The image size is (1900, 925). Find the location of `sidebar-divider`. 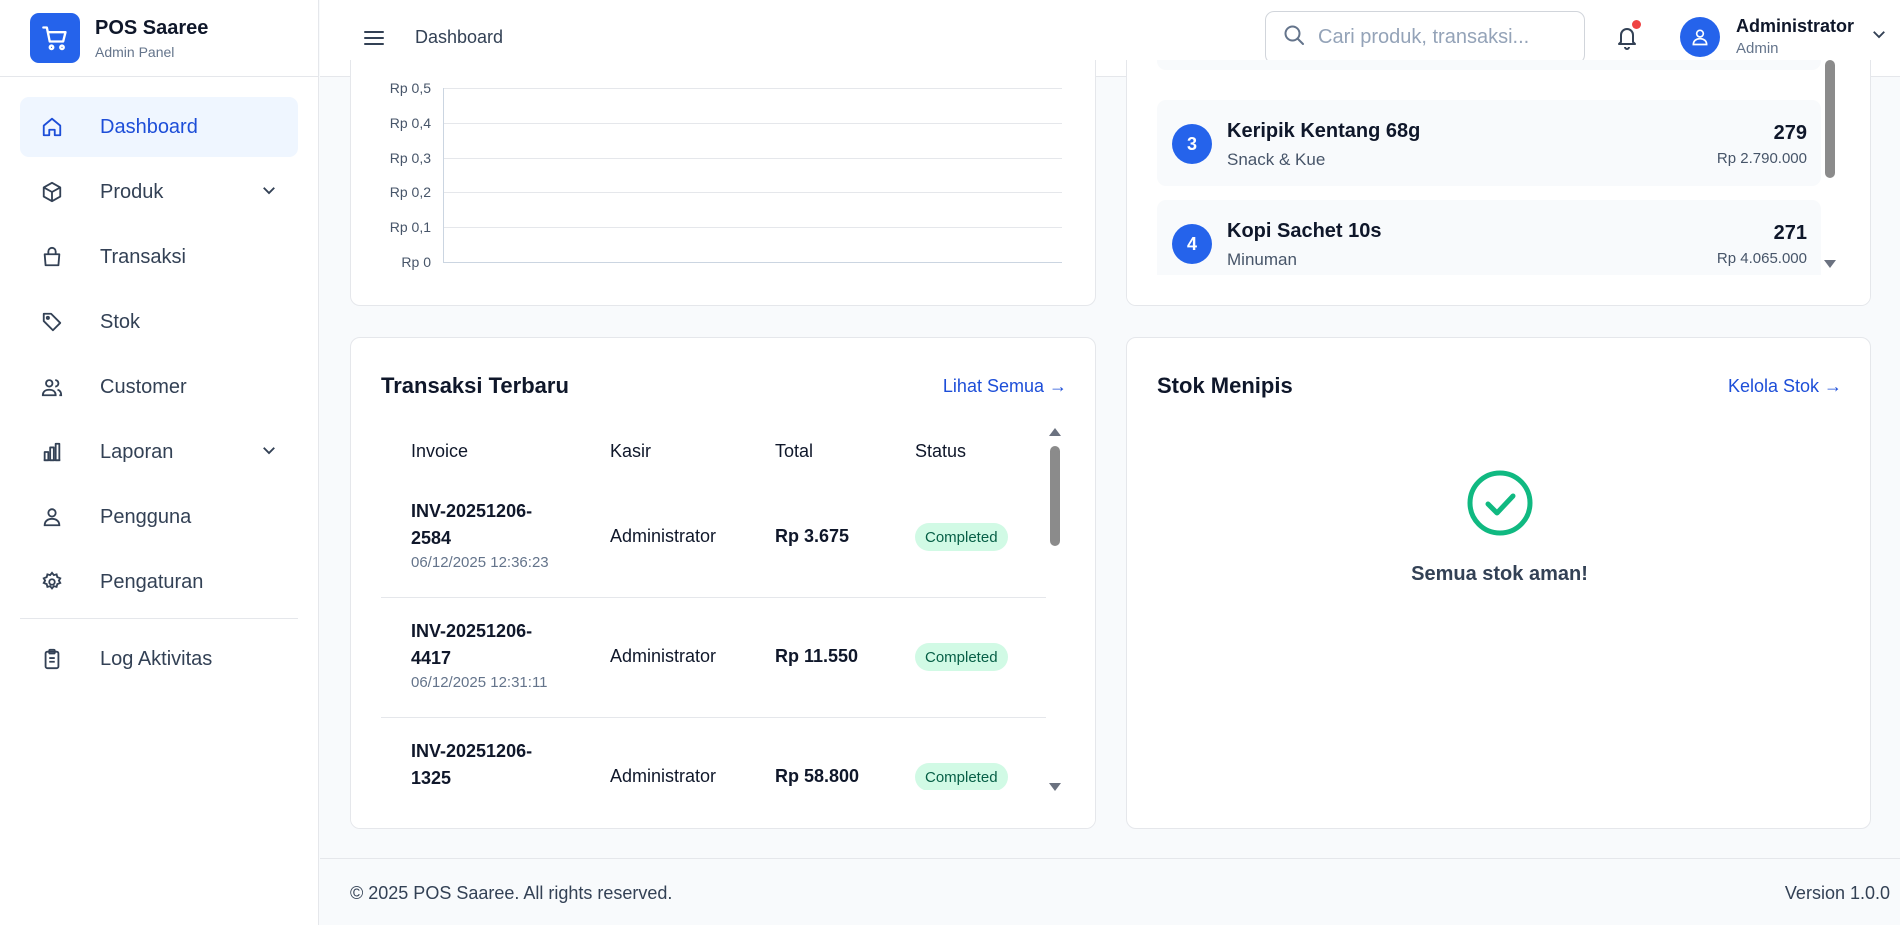

sidebar-divider is located at coordinates (159, 618).